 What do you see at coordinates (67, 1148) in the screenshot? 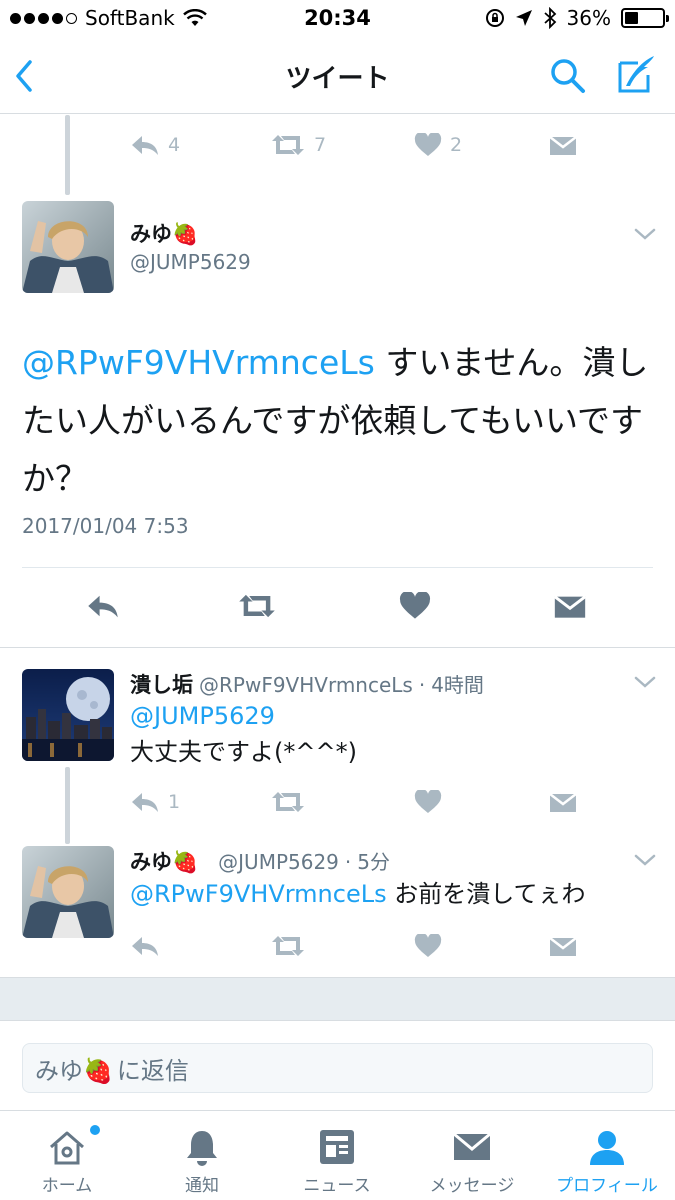
I see `home-icon` at bounding box center [67, 1148].